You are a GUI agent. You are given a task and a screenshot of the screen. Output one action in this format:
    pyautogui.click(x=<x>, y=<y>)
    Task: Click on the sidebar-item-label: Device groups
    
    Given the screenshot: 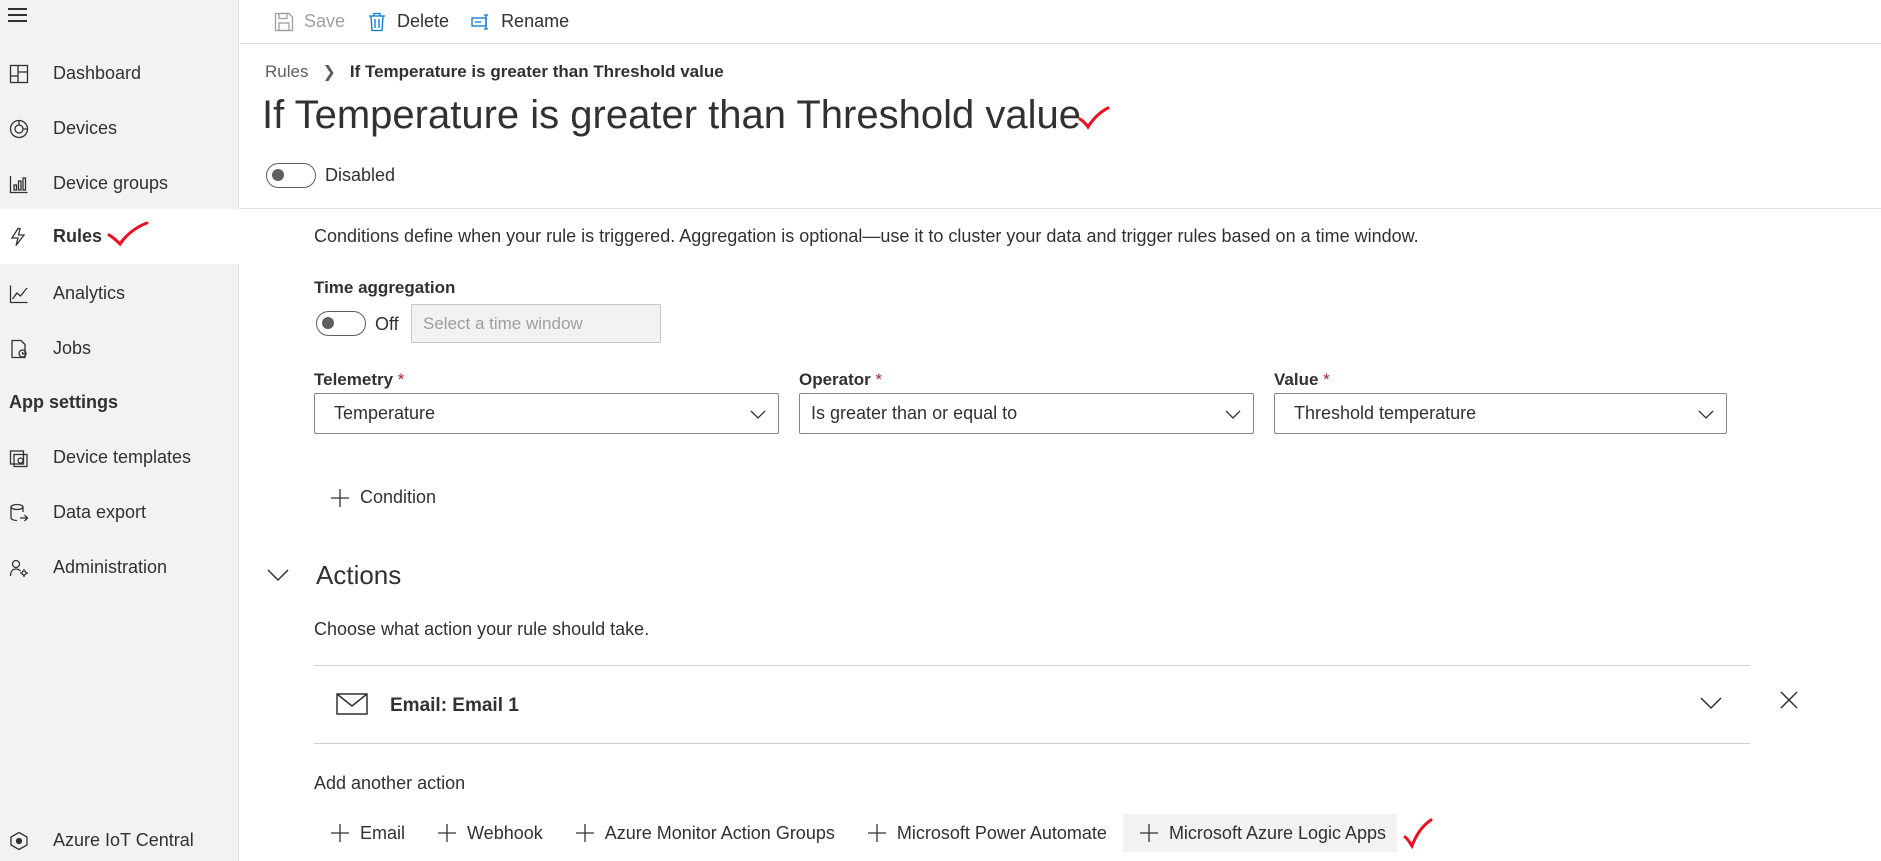 What is the action you would take?
    pyautogui.click(x=111, y=183)
    